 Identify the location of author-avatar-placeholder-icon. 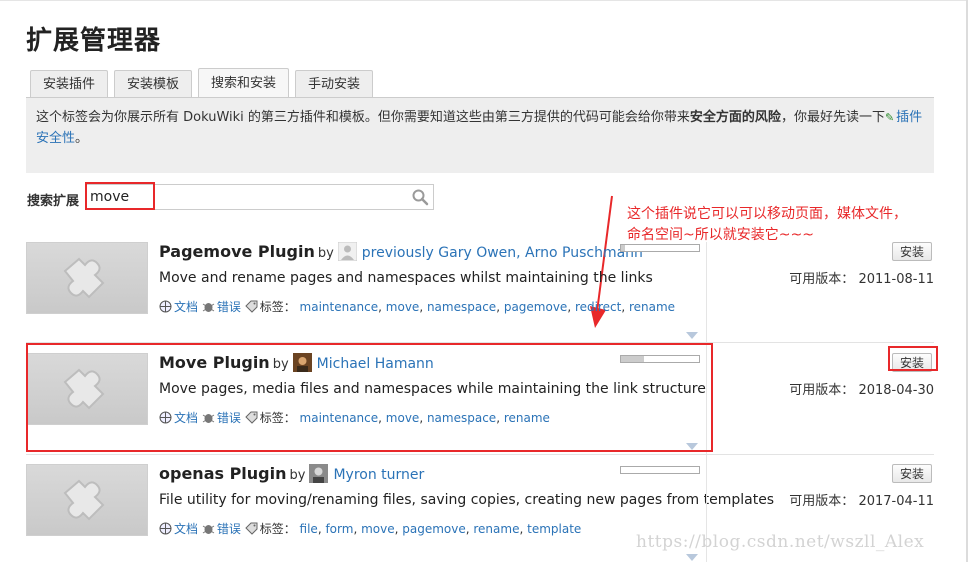
(347, 251).